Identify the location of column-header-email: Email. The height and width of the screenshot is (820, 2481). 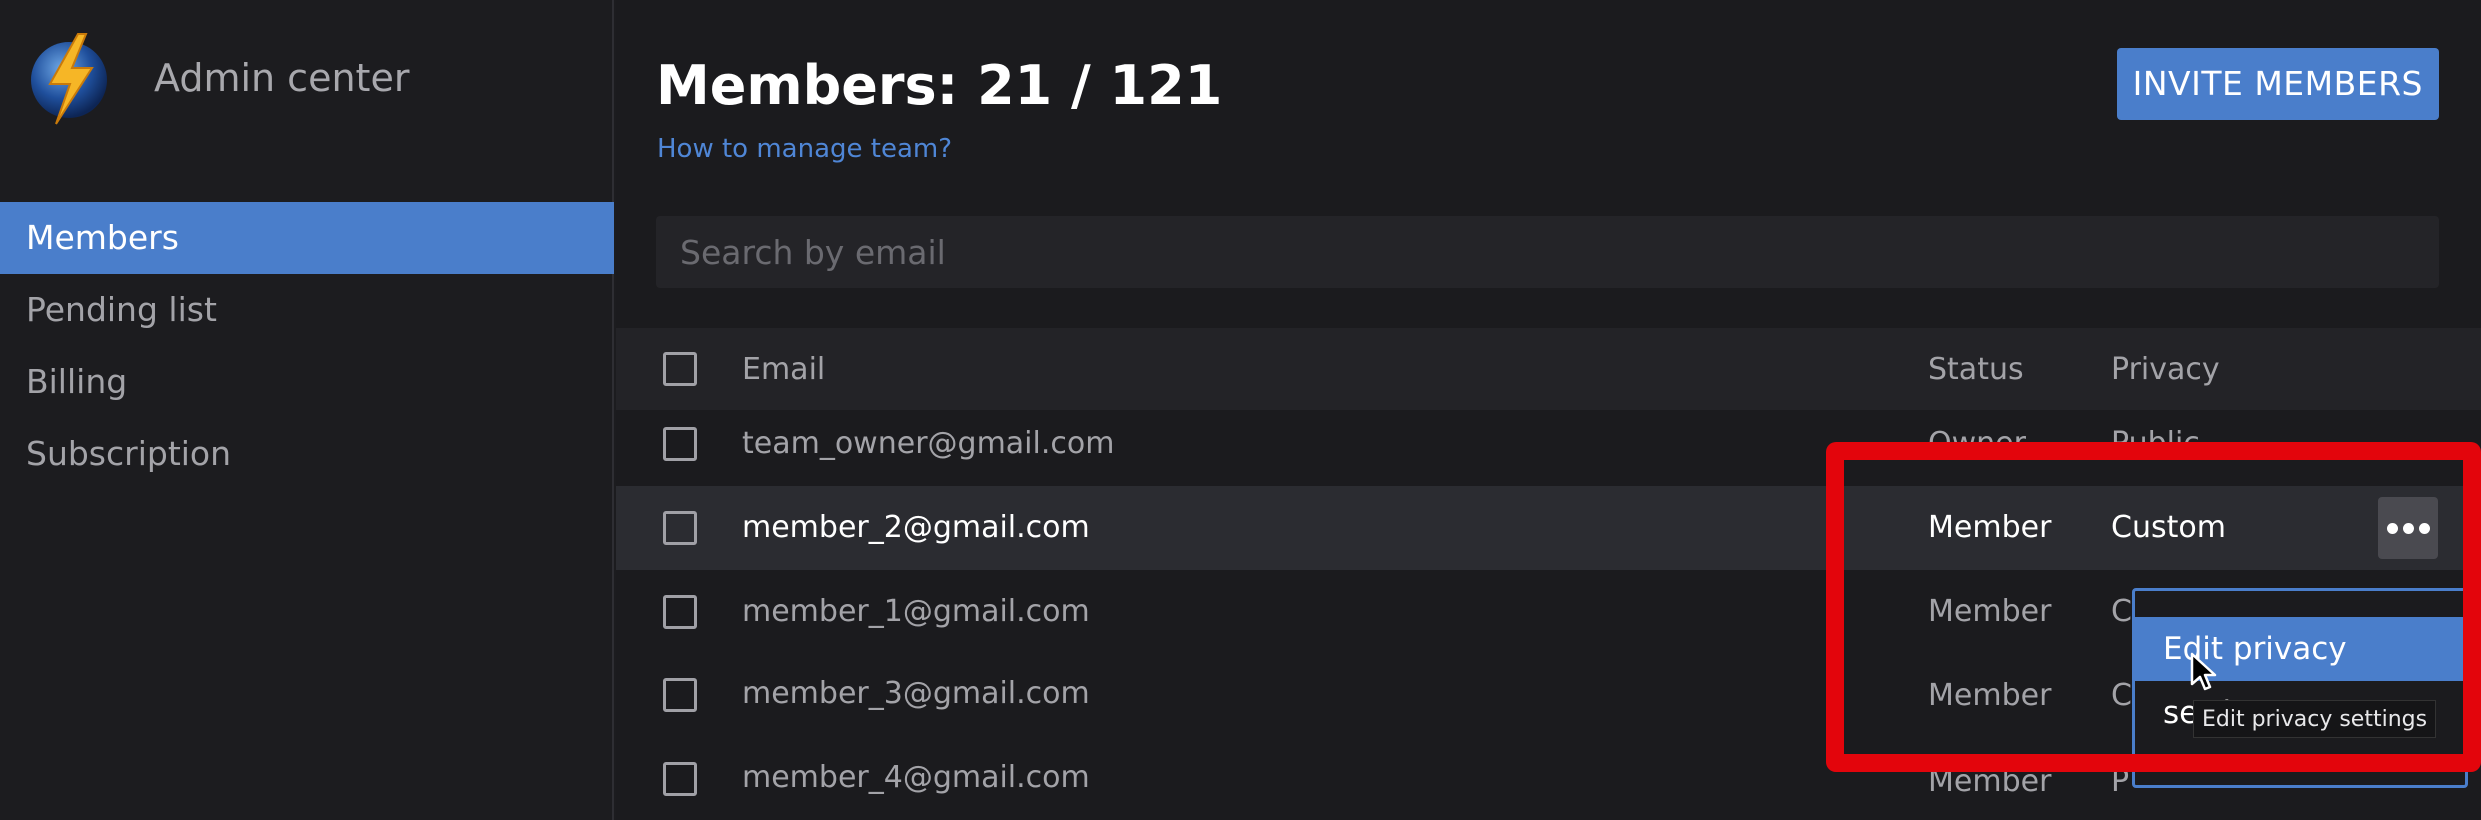
(784, 369).